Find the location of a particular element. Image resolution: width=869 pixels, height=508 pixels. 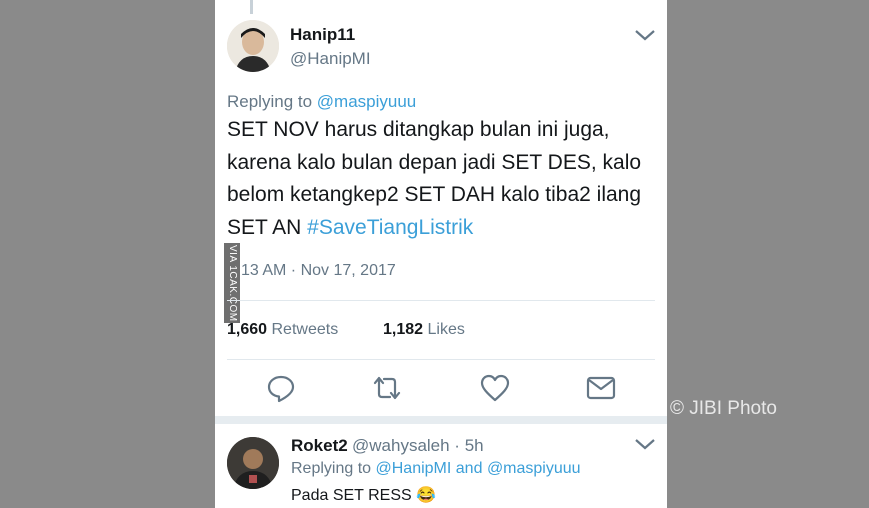

retweets-count: 1,660 is located at coordinates (247, 329).